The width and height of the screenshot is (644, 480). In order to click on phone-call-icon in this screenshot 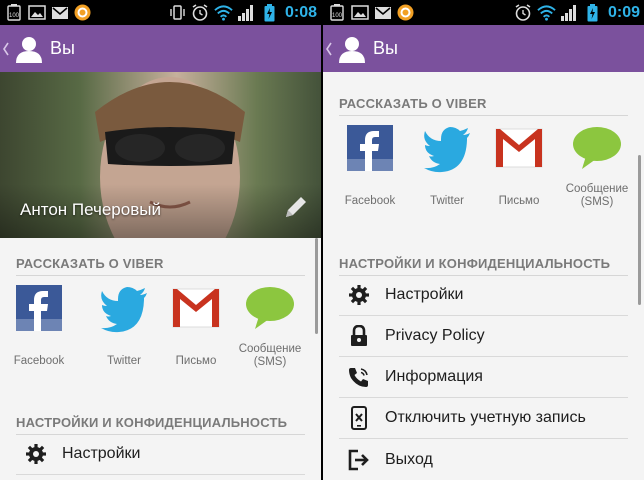, I will do `click(359, 377)`.